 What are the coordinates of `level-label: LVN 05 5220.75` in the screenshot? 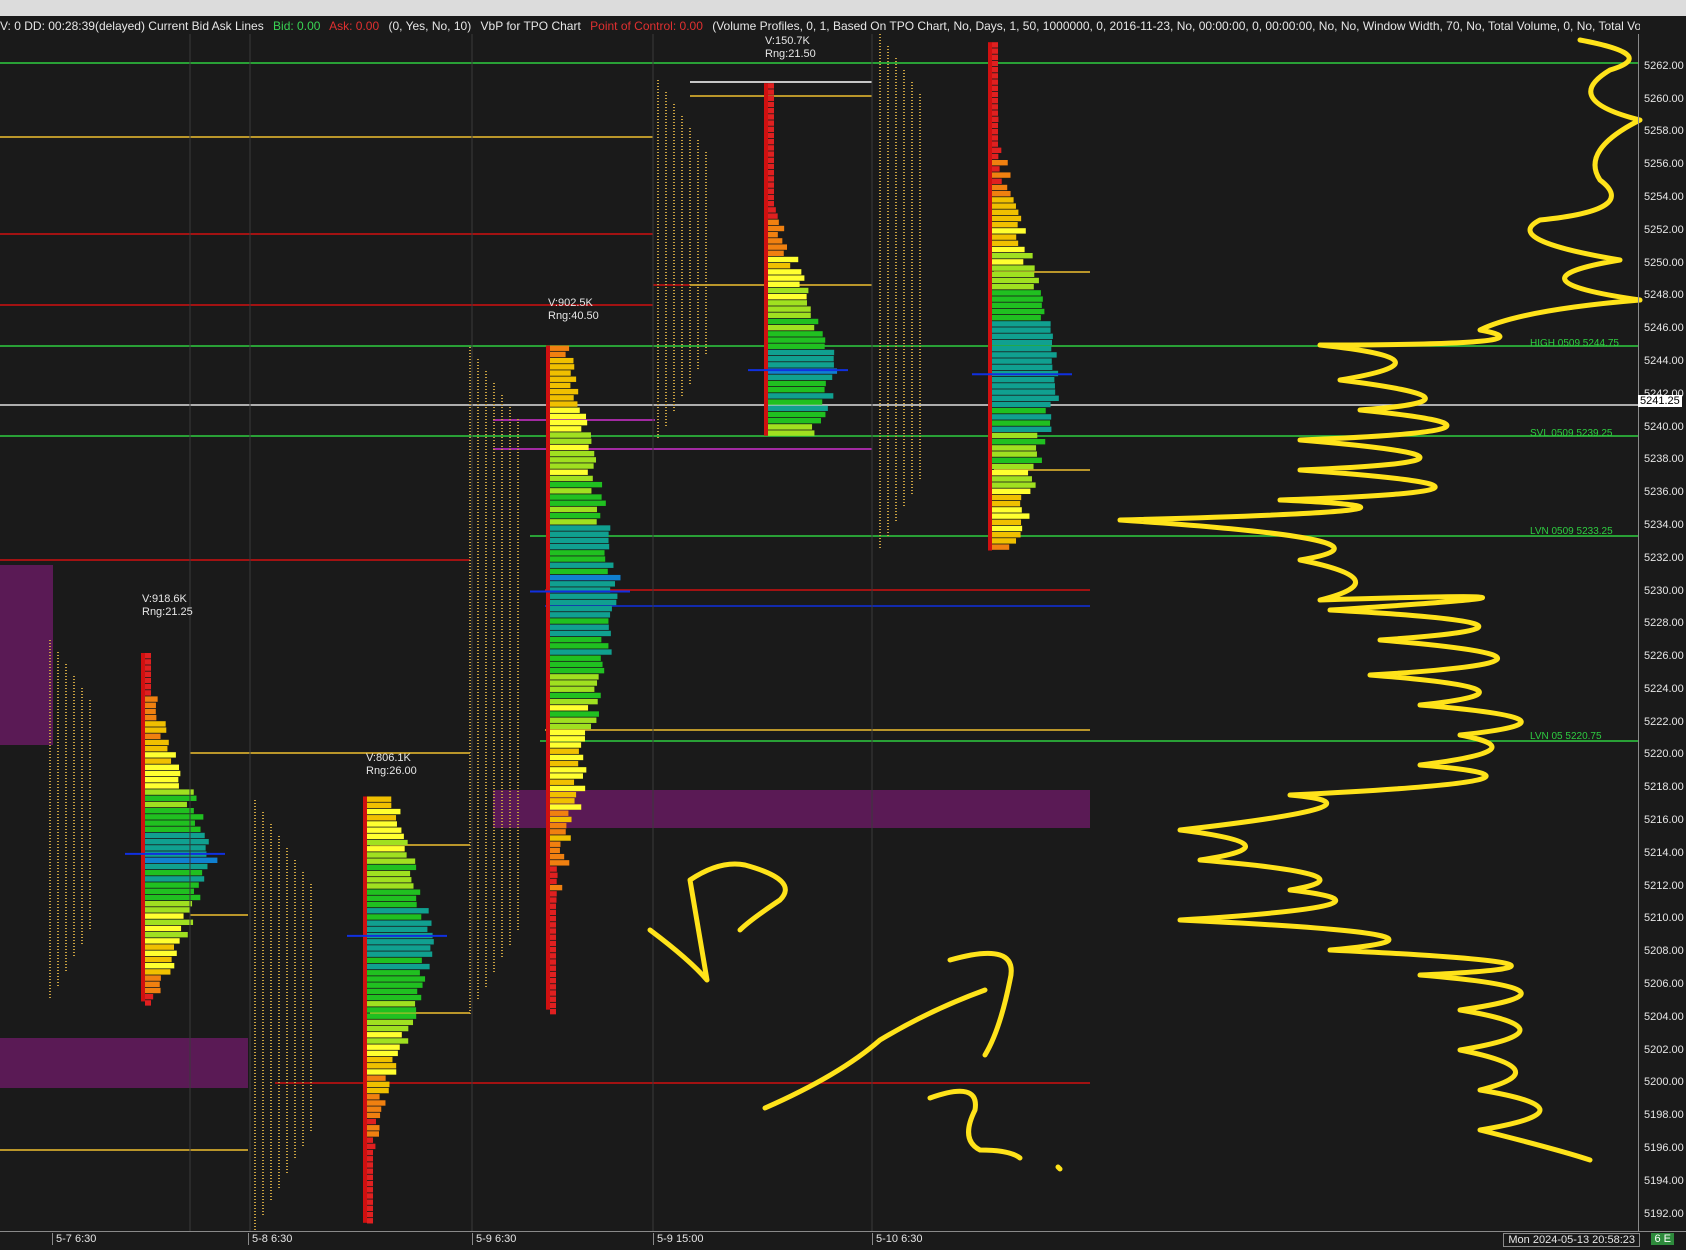 It's located at (1566, 737).